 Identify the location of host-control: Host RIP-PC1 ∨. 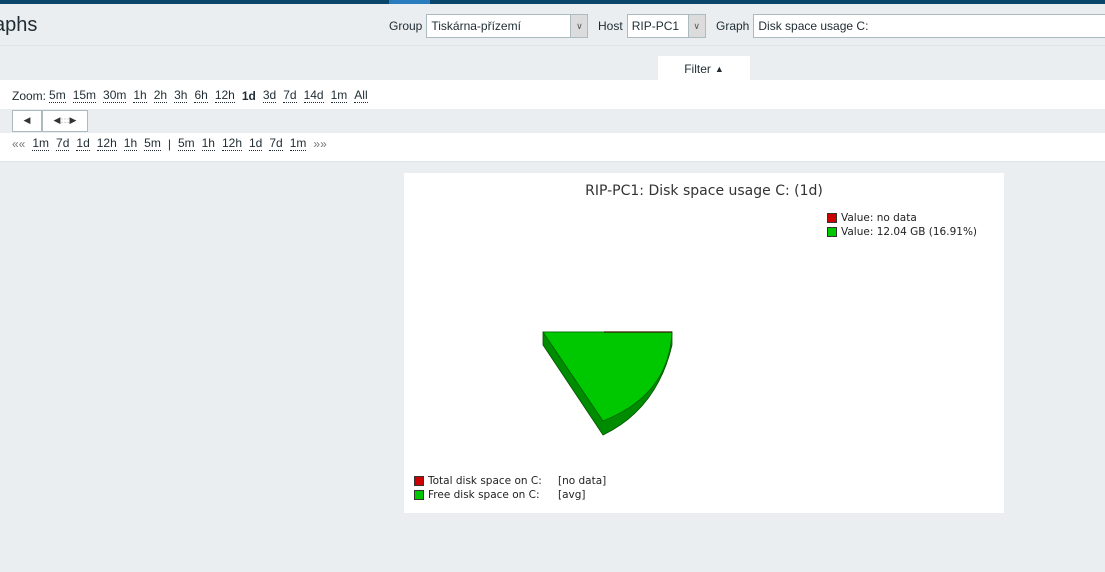
(652, 26).